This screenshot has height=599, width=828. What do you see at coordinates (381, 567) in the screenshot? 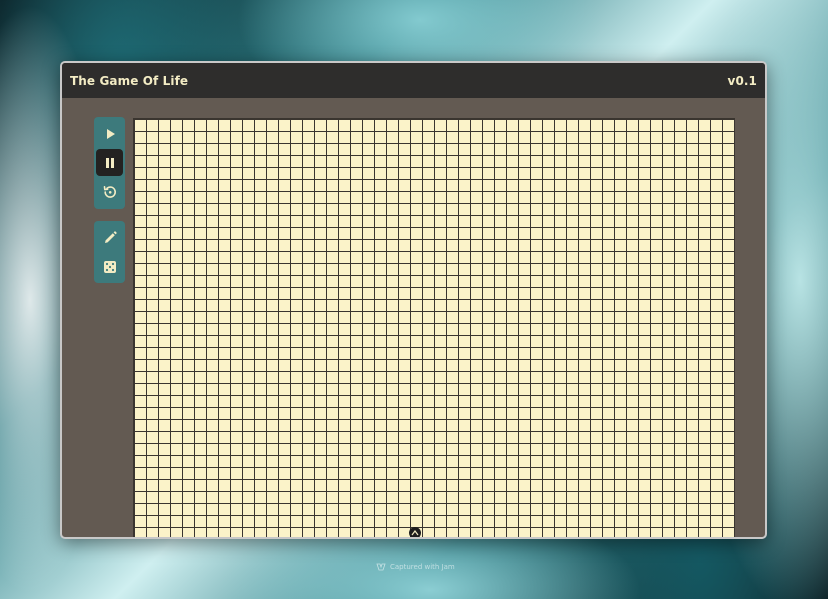
I see `jam-logo-icon` at bounding box center [381, 567].